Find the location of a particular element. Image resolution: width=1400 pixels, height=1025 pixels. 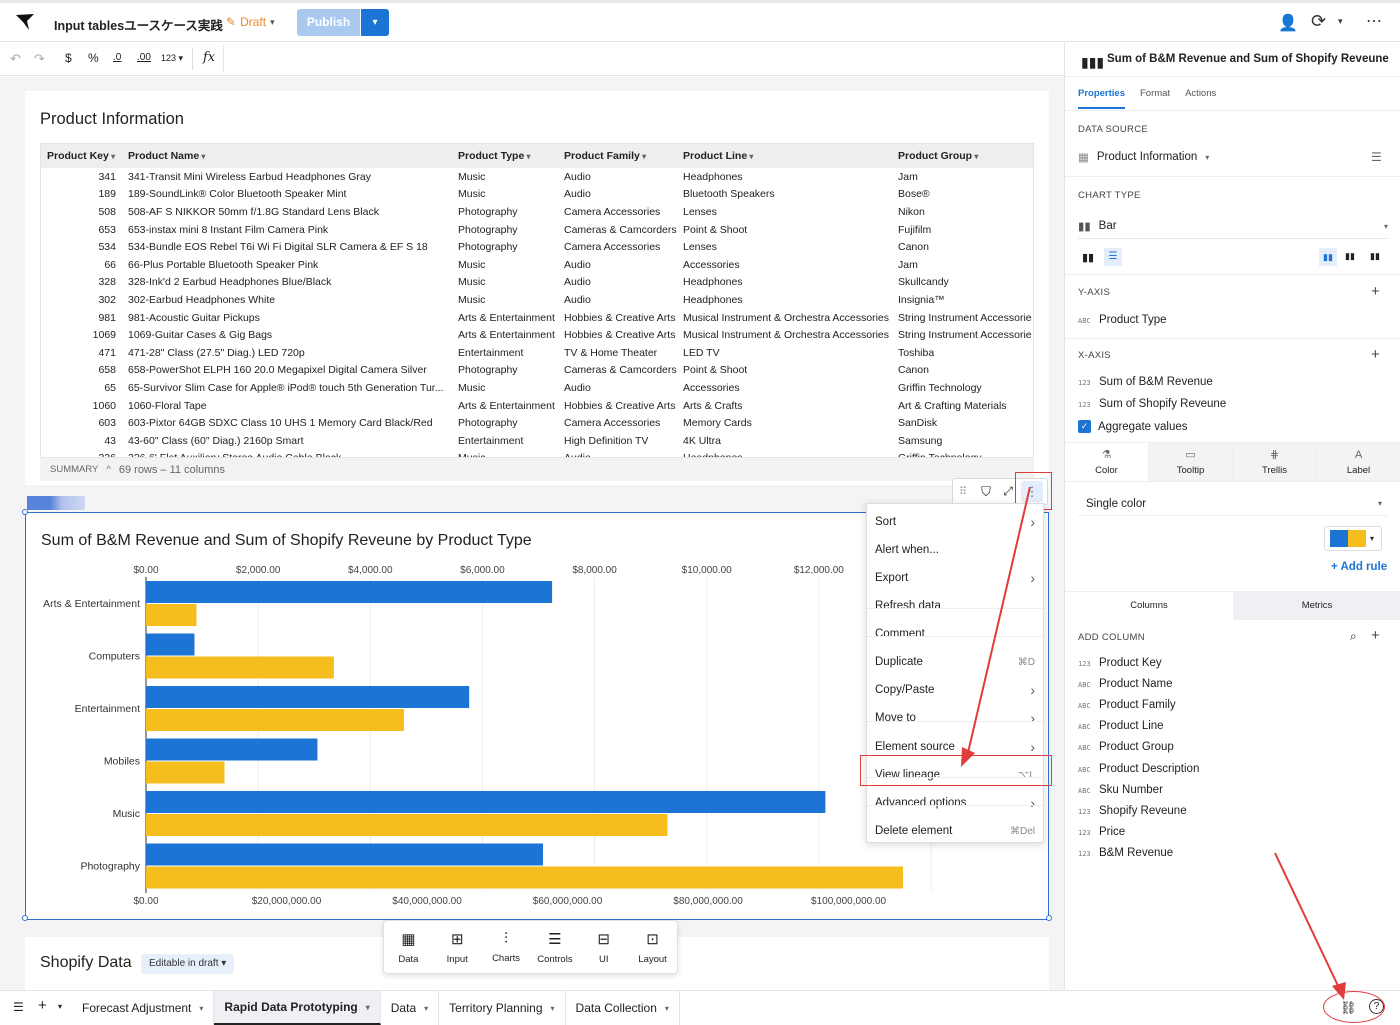

redo-icon: ↷ is located at coordinates (39, 59).